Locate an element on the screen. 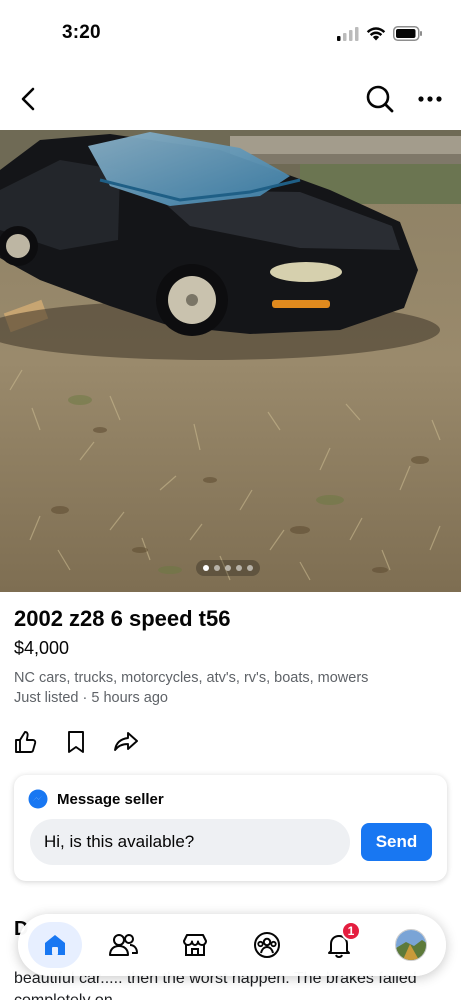  photo-pagination is located at coordinates (228, 568).